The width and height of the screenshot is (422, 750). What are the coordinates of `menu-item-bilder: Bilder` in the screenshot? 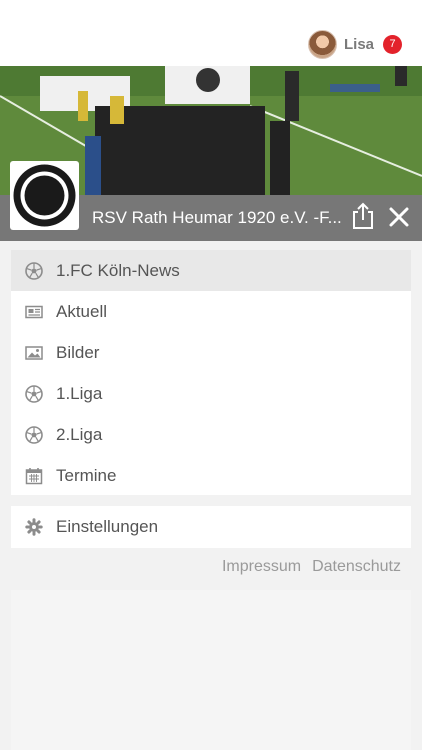 It's located at (211, 352).